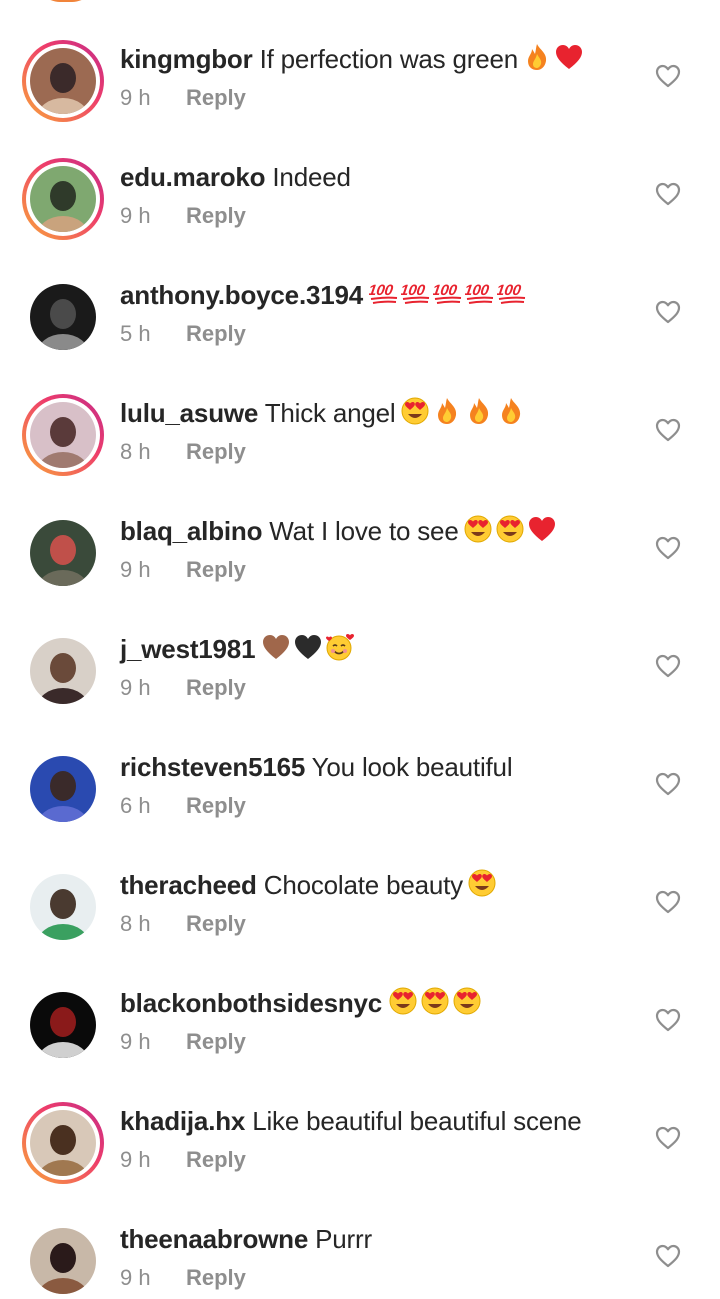  Describe the element at coordinates (343, 1239) in the screenshot. I see `comment-body: Purrr` at that location.